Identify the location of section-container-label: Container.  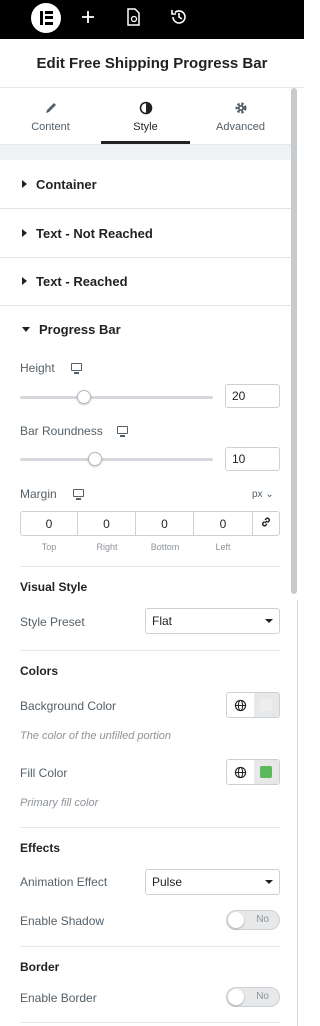
(66, 184).